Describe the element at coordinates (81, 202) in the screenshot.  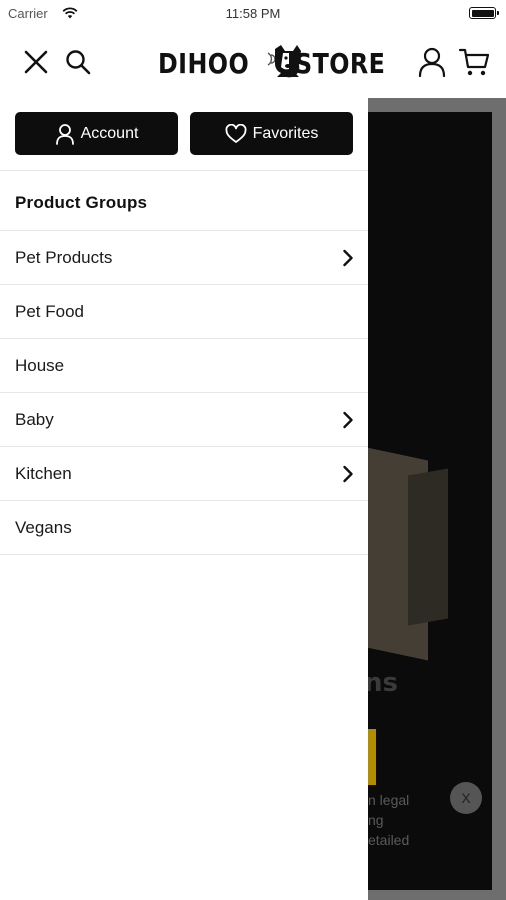
I see `section-title: Product Groups` at that location.